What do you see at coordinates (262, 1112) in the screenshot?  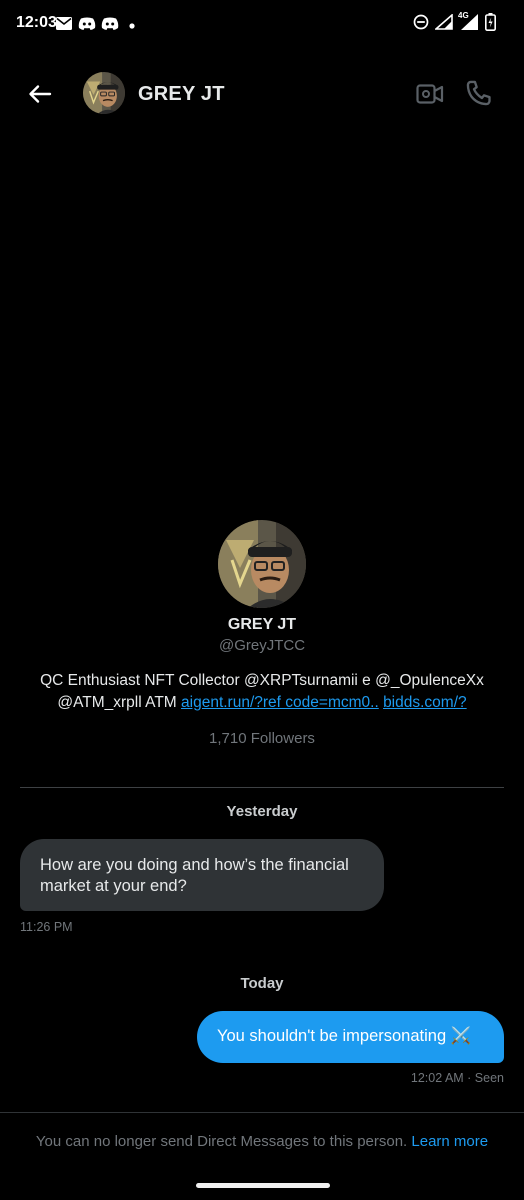 I see `footer-divider` at bounding box center [262, 1112].